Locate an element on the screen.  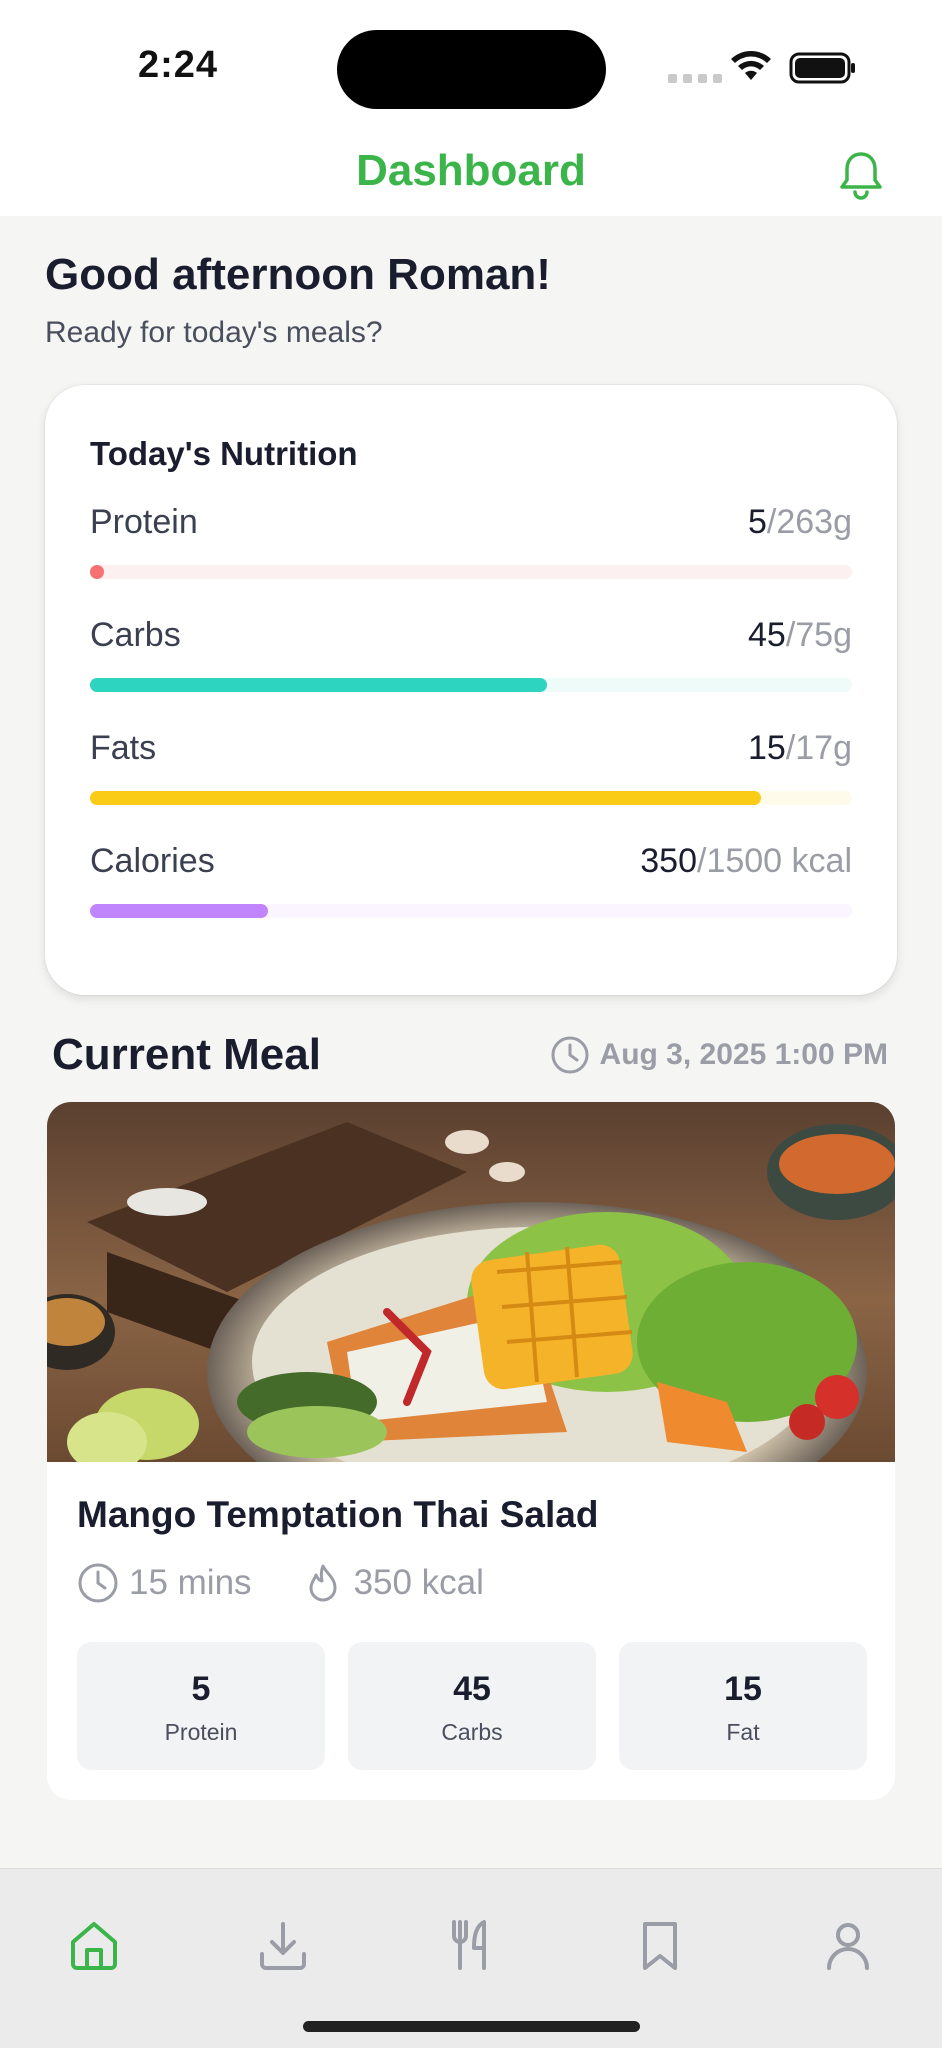
nutrient-value: 45/75g is located at coordinates (799, 635).